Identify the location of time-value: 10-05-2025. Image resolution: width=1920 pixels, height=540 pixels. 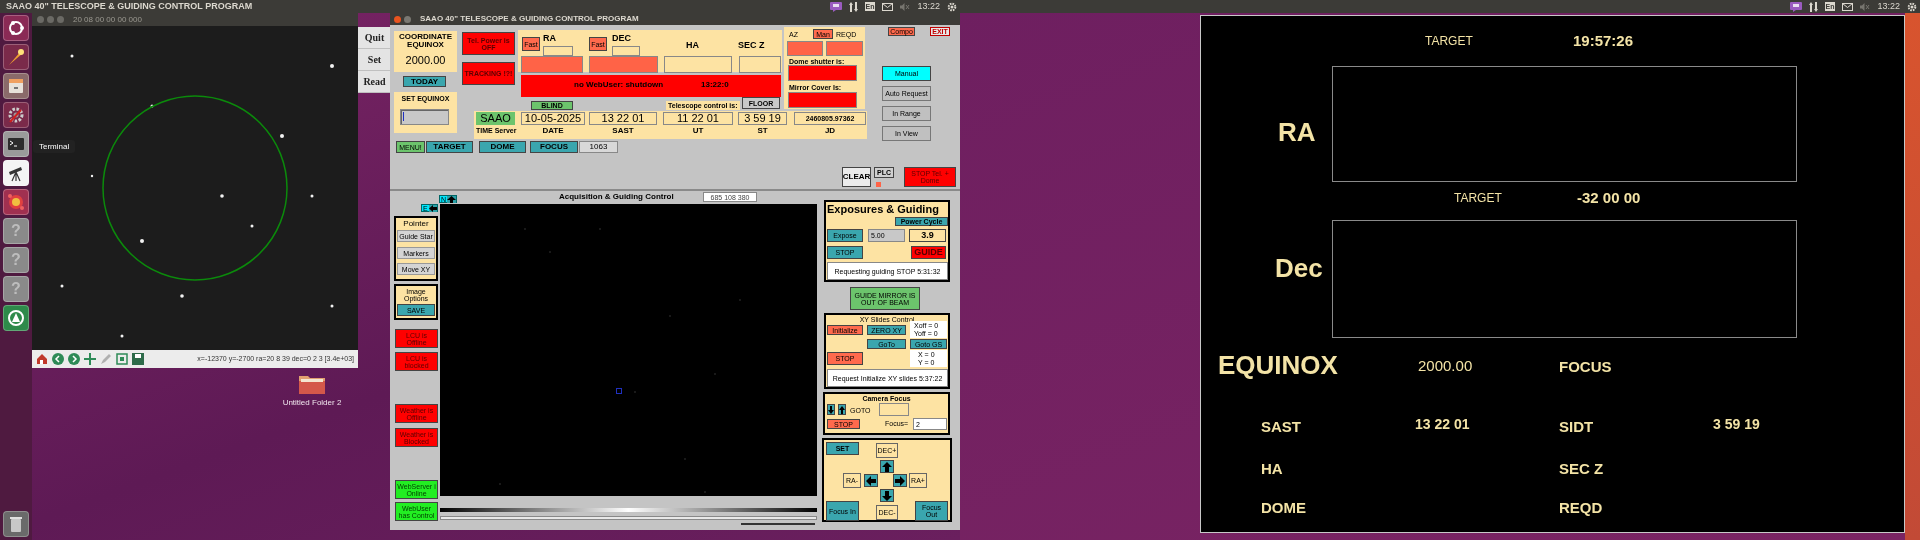
(553, 118).